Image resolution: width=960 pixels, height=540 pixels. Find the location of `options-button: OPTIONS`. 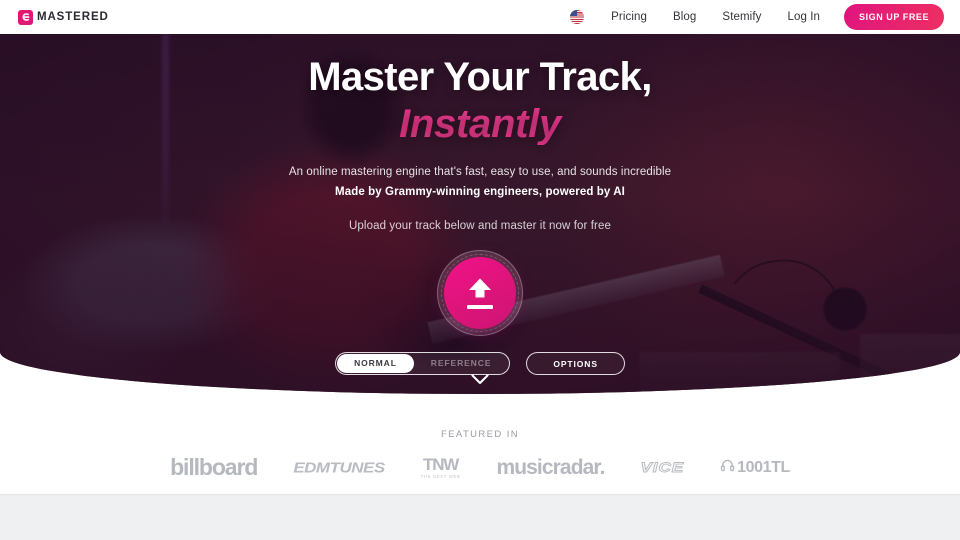

options-button: OPTIONS is located at coordinates (575, 363).